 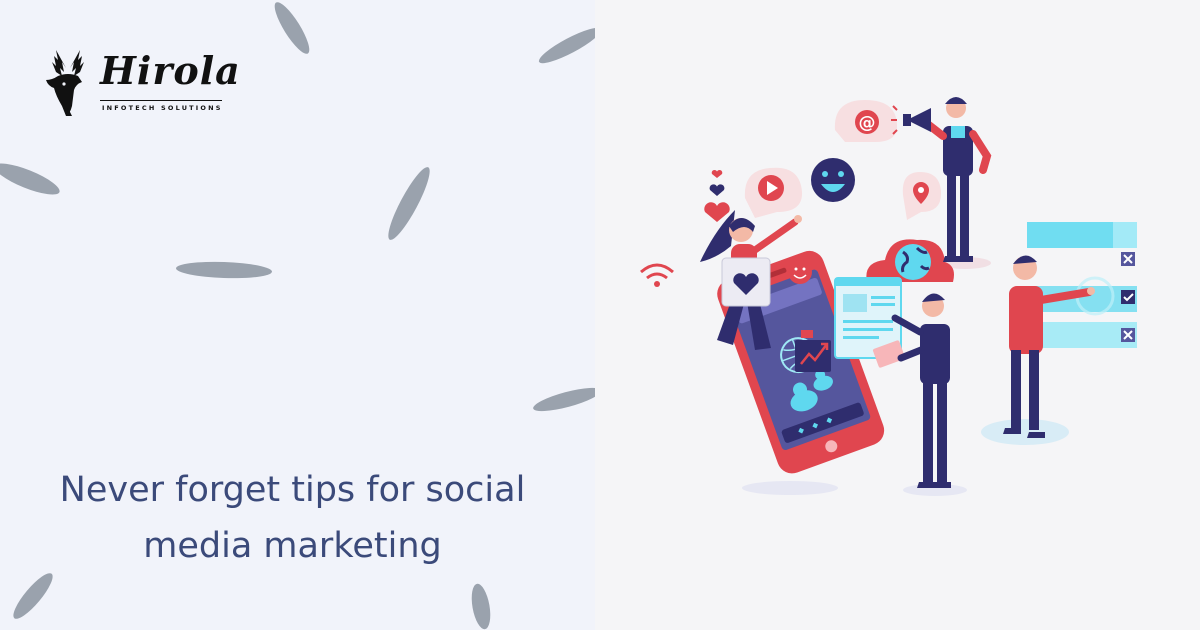 I want to click on wifi-icon, so click(x=657, y=275).